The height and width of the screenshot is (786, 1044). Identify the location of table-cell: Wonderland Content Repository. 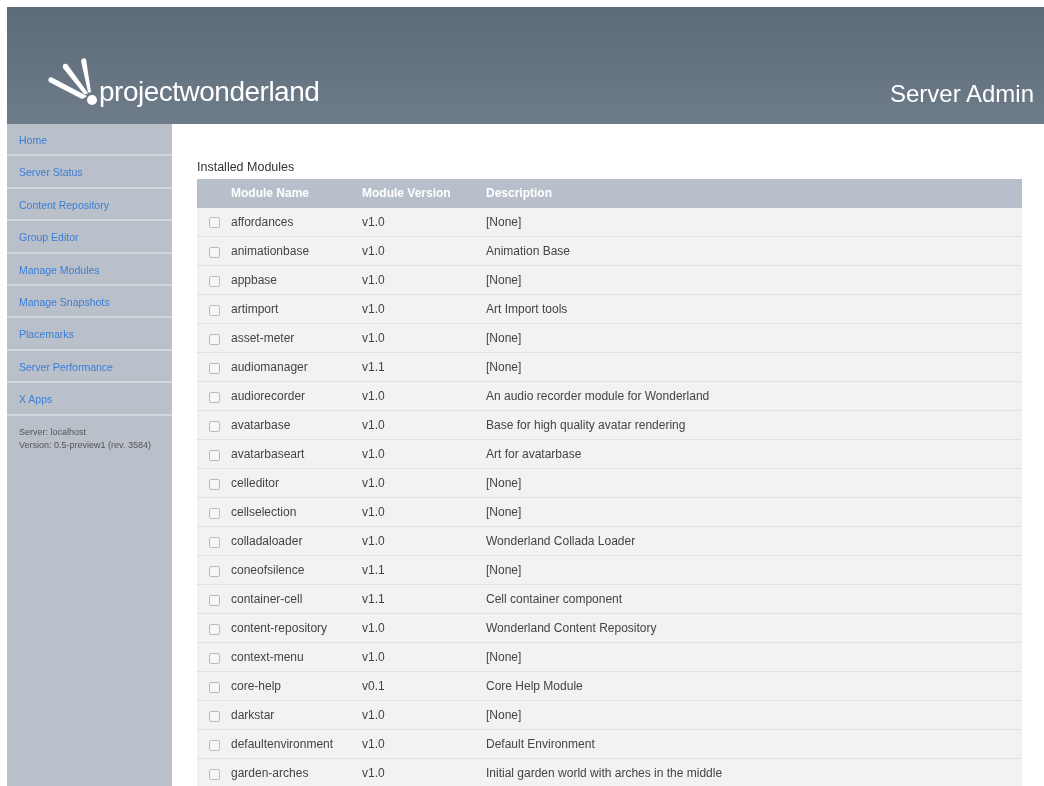
(571, 628).